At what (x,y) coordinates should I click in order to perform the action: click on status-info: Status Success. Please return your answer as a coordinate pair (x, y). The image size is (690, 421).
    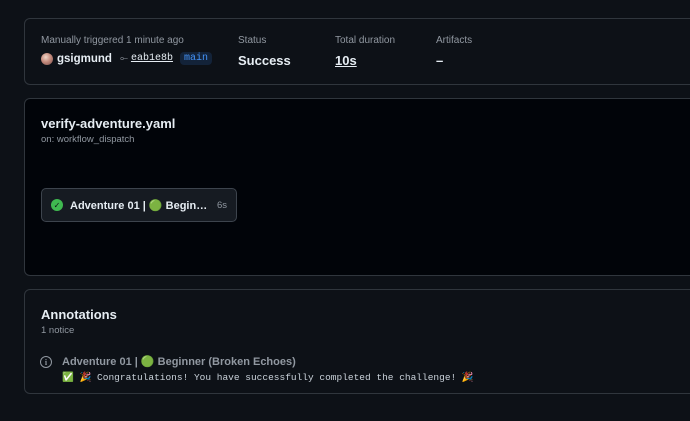
    Looking at the image, I should click on (264, 51).